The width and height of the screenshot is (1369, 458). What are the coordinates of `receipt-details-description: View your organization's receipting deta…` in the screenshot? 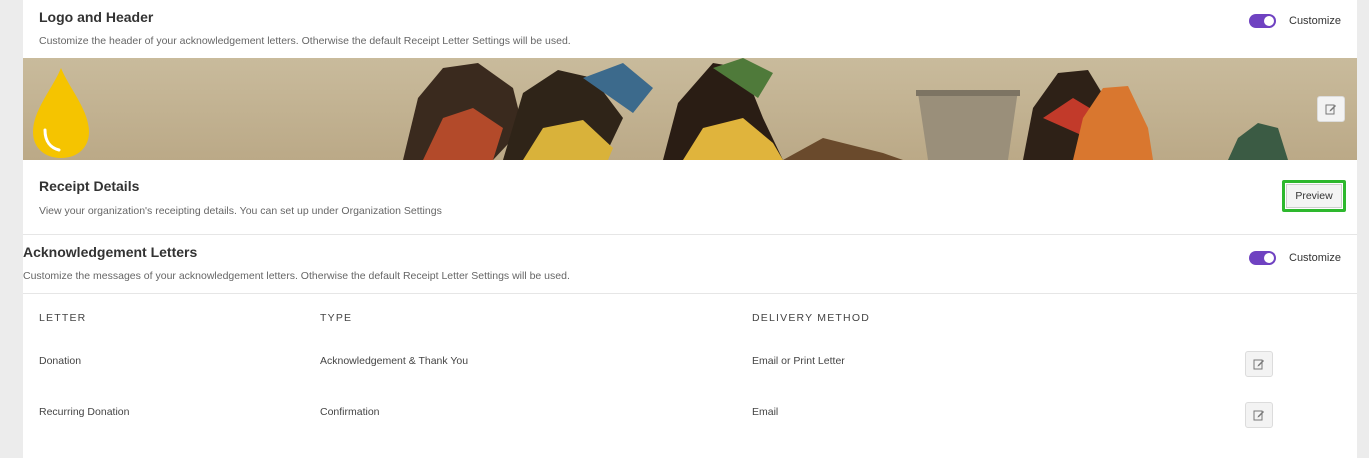 It's located at (240, 211).